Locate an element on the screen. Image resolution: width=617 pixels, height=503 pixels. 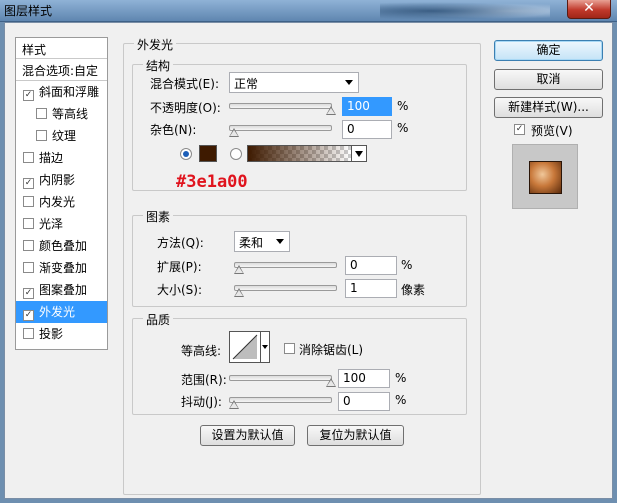
gradient-dropdown is located at coordinates (359, 153).